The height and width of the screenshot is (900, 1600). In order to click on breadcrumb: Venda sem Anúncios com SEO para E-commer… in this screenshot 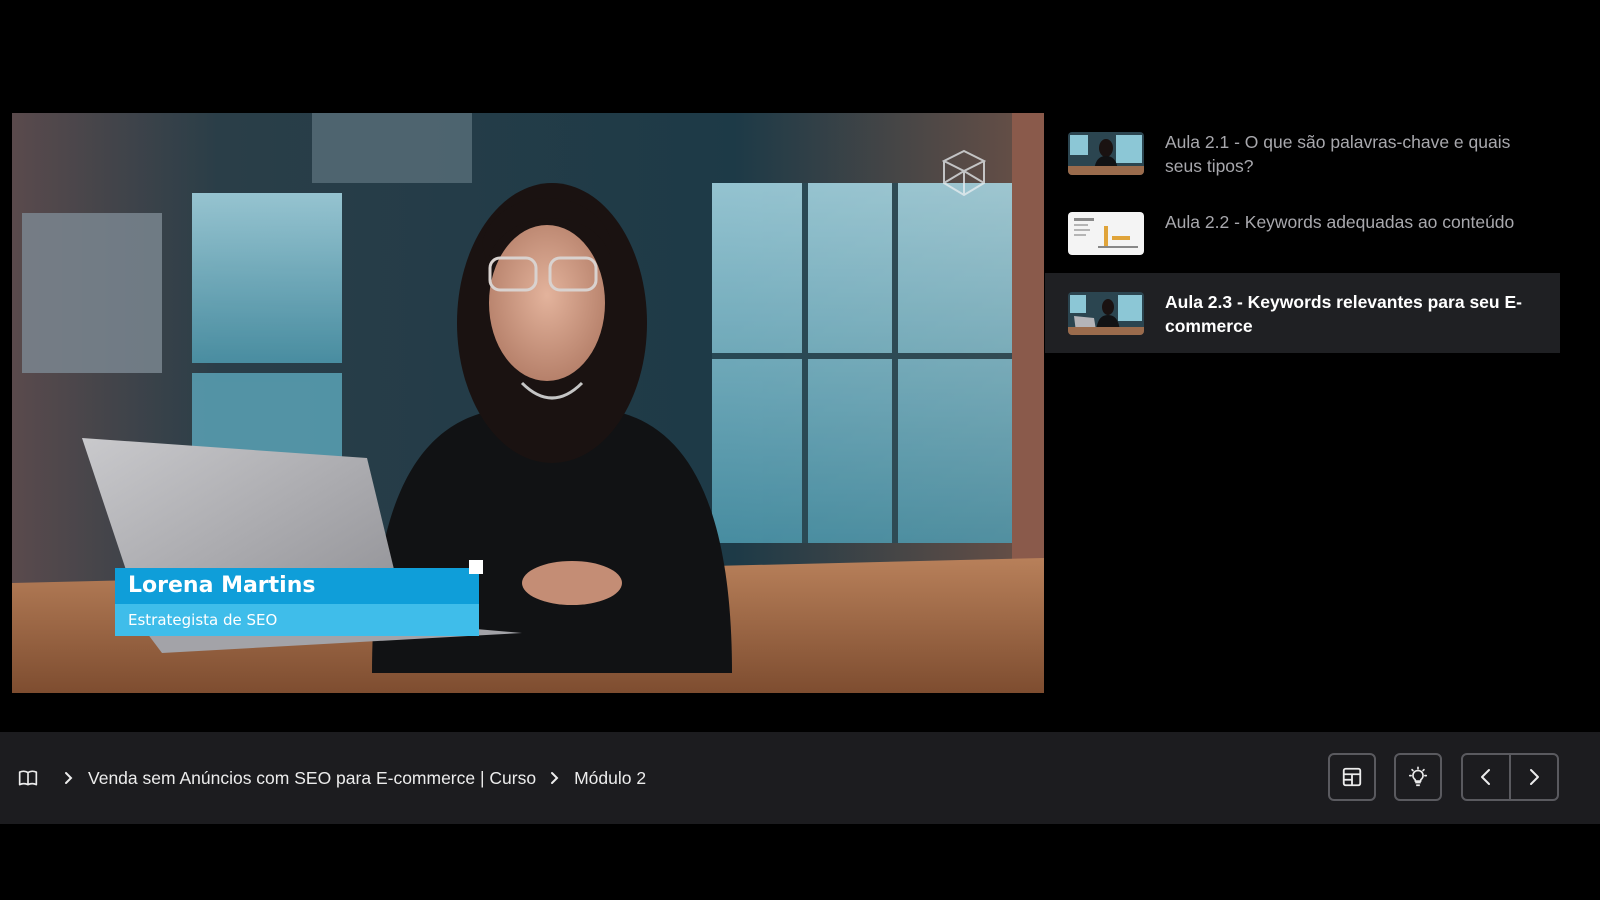, I will do `click(332, 778)`.